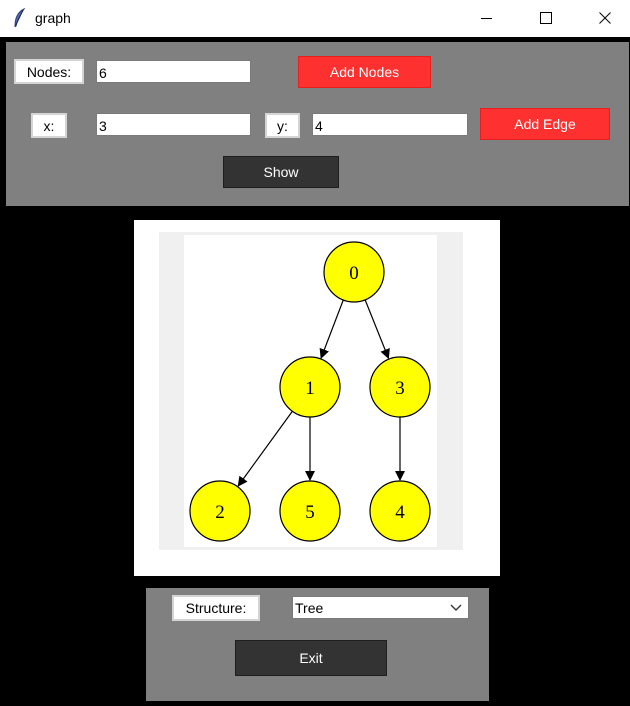 This screenshot has width=630, height=706. Describe the element at coordinates (309, 608) in the screenshot. I see `structure-select-value: Tree` at that location.